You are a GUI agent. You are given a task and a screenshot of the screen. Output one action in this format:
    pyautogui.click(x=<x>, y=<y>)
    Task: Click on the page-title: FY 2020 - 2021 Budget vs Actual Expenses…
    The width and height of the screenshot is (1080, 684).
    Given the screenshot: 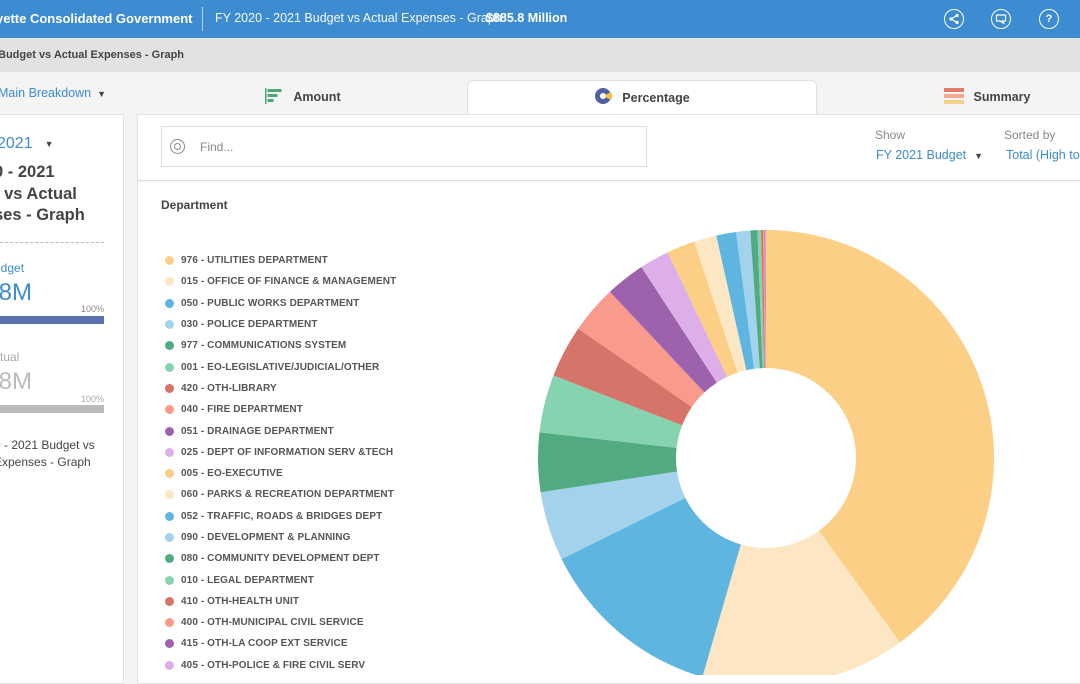 What is the action you would take?
    pyautogui.click(x=358, y=18)
    